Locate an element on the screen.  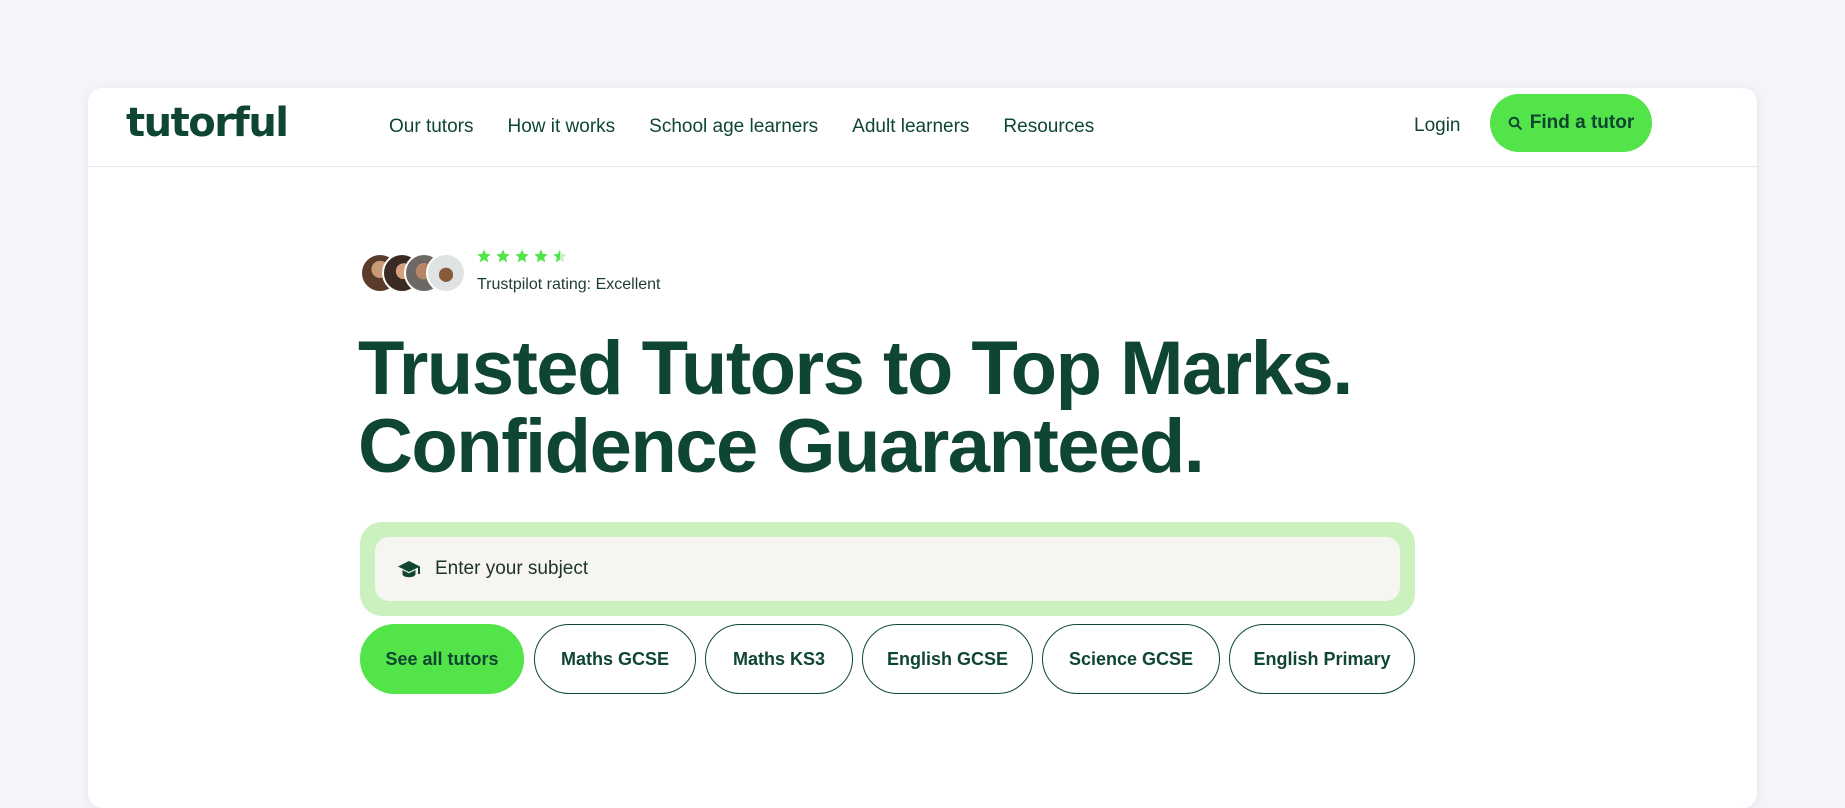
nav-school-age-learners: School age learners is located at coordinates (733, 127).